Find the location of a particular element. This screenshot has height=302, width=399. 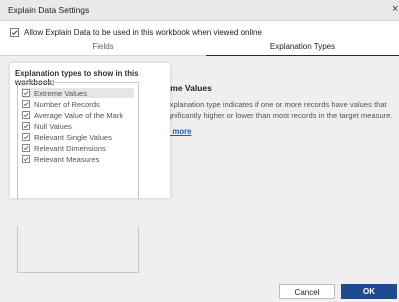

tab-explanation-types: Explanation Types is located at coordinates (302, 48).